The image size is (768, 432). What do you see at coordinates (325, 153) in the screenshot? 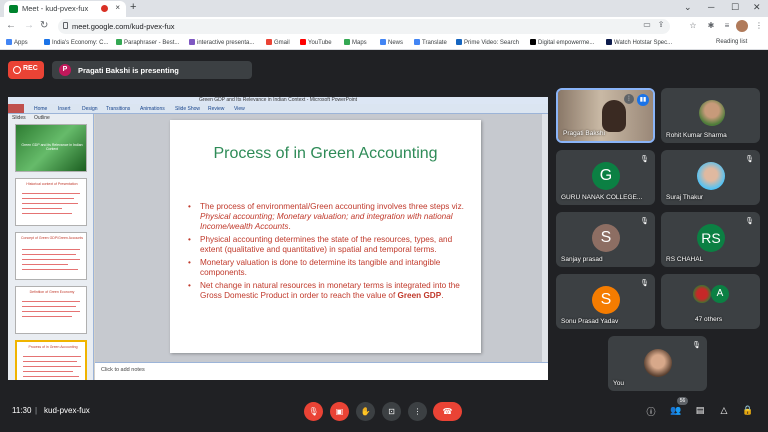
I see `slide-title: Process of in Green Accounting` at bounding box center [325, 153].